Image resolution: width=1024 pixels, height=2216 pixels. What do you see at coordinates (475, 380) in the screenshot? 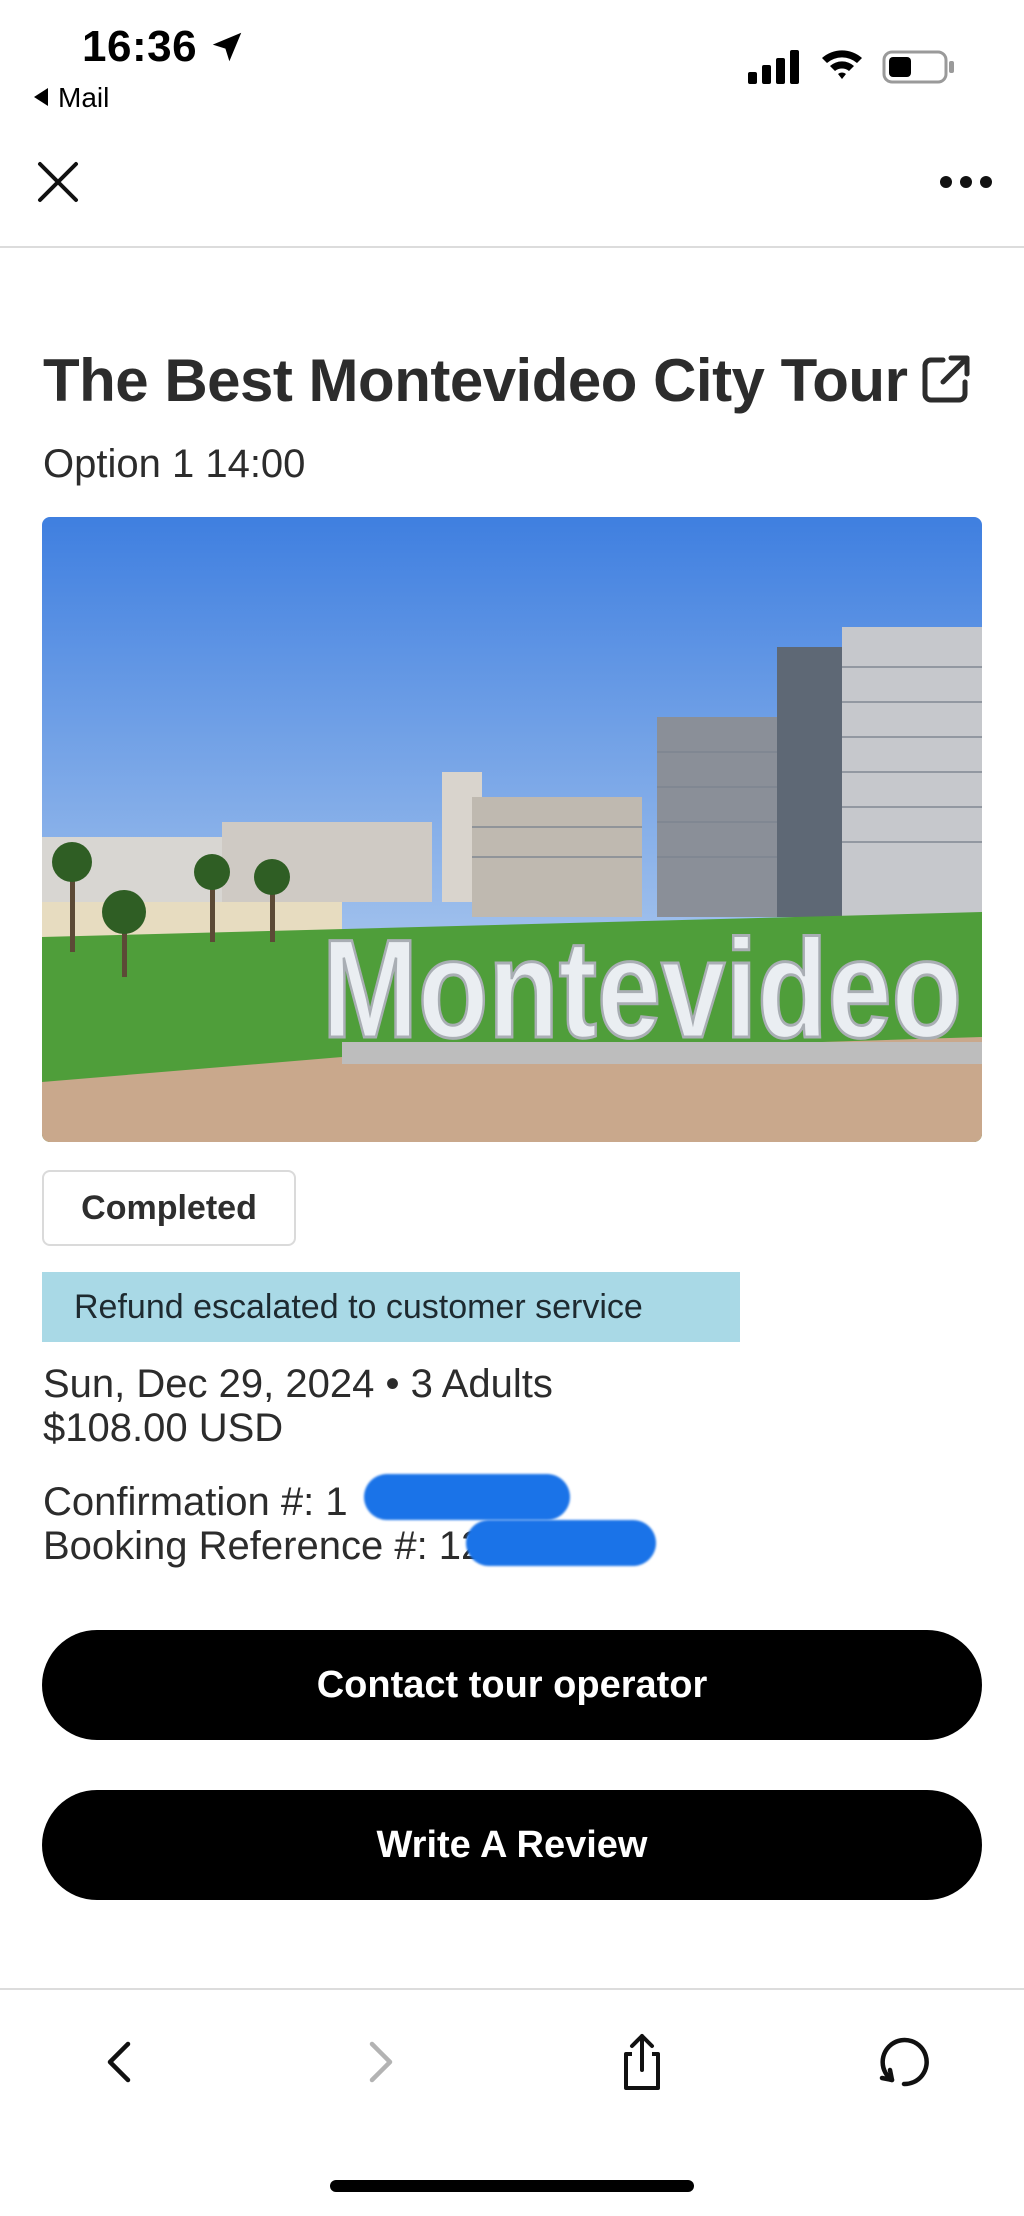
I see `tour-title: The Best Montevideo City Tour` at bounding box center [475, 380].